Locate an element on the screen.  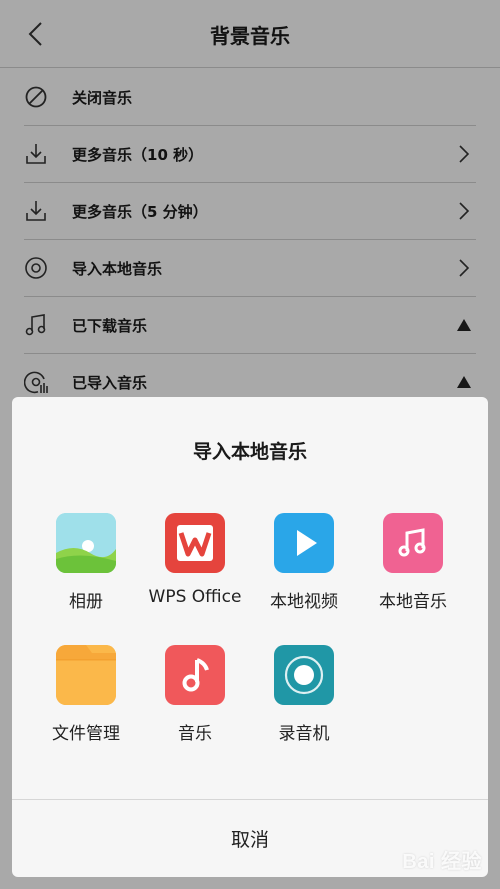
sheet-title: 导入本地音乐 is located at coordinates (249, 452).